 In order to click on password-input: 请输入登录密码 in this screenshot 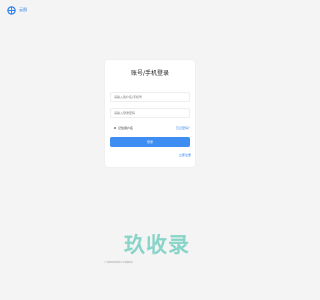, I will do `click(150, 113)`.